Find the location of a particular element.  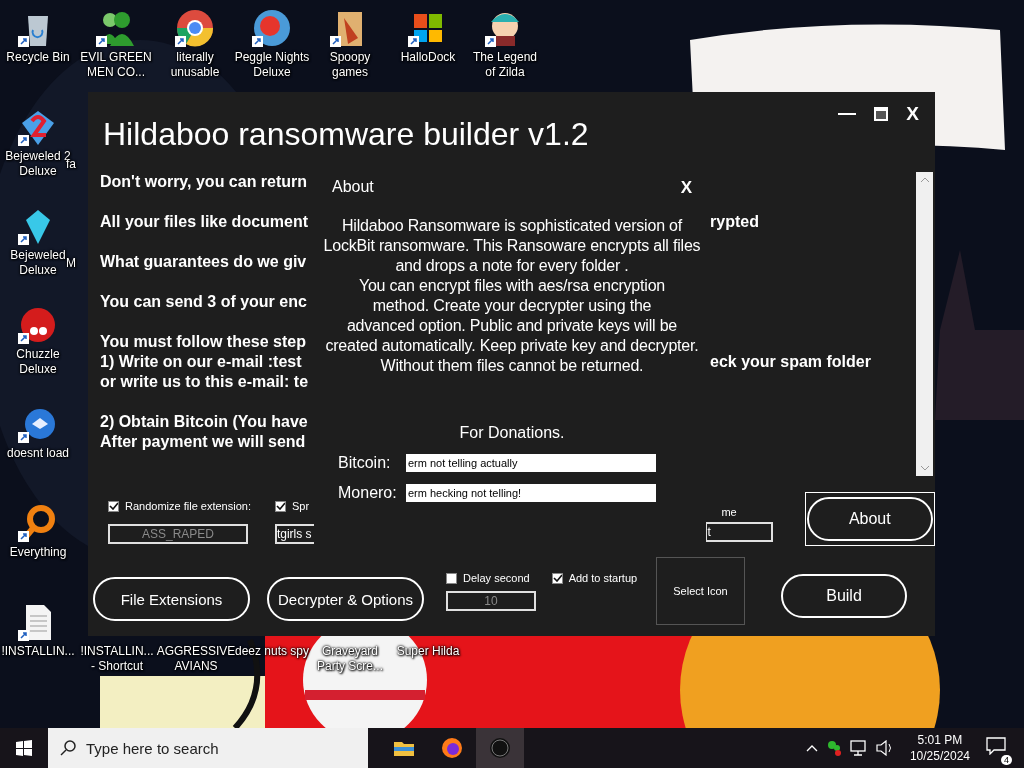

icon-label: Peggle Nights Deluxe is located at coordinates (272, 65).